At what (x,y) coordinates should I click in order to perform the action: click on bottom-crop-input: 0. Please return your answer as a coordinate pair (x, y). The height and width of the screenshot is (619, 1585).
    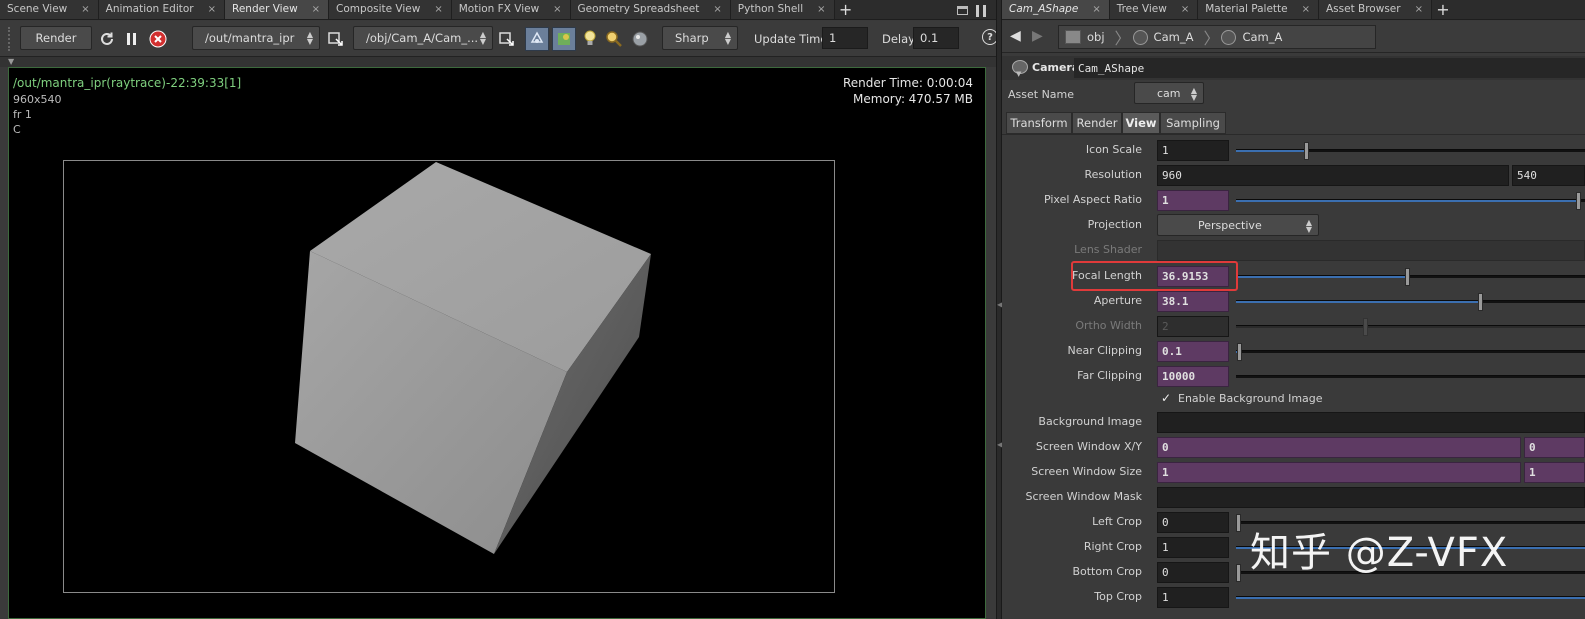
    Looking at the image, I should click on (1193, 572).